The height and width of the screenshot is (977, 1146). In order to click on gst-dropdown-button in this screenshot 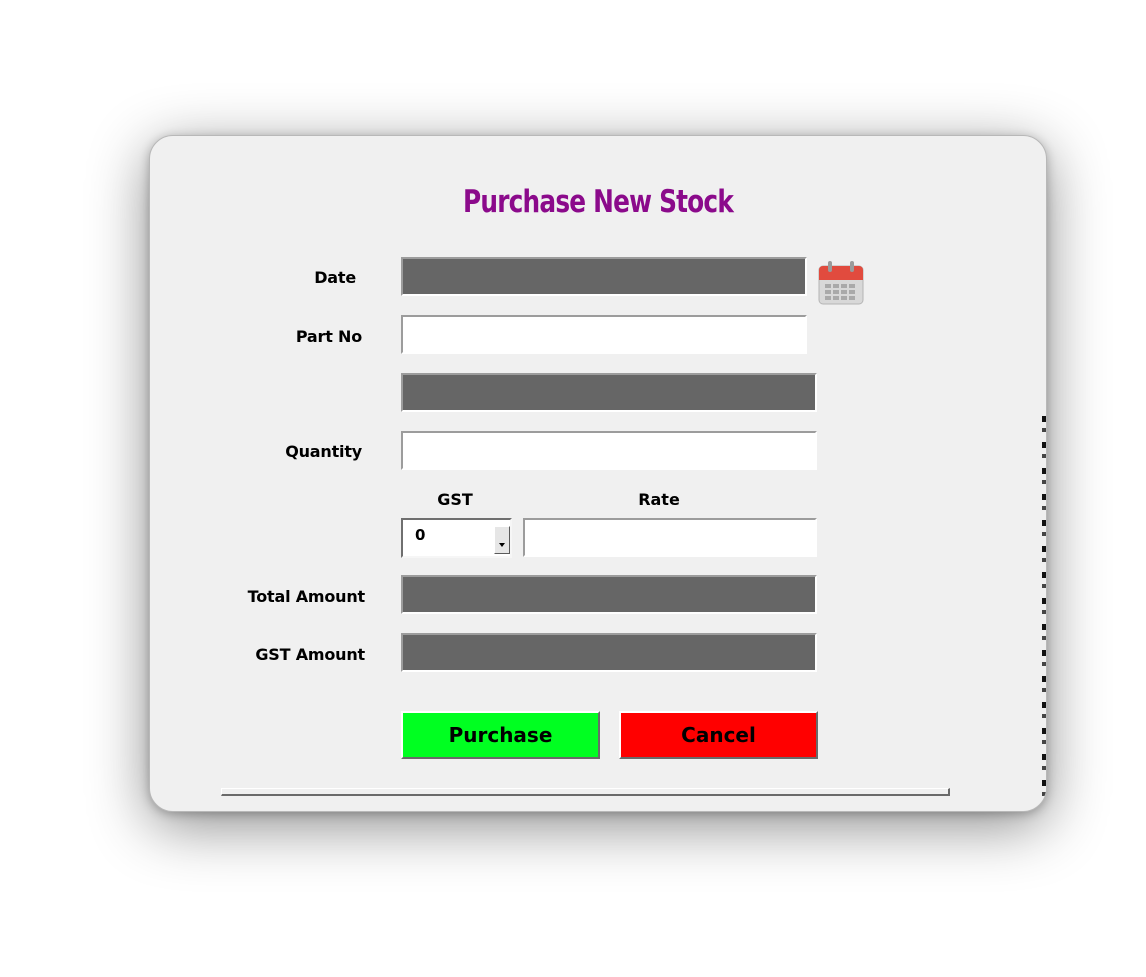, I will do `click(502, 540)`.